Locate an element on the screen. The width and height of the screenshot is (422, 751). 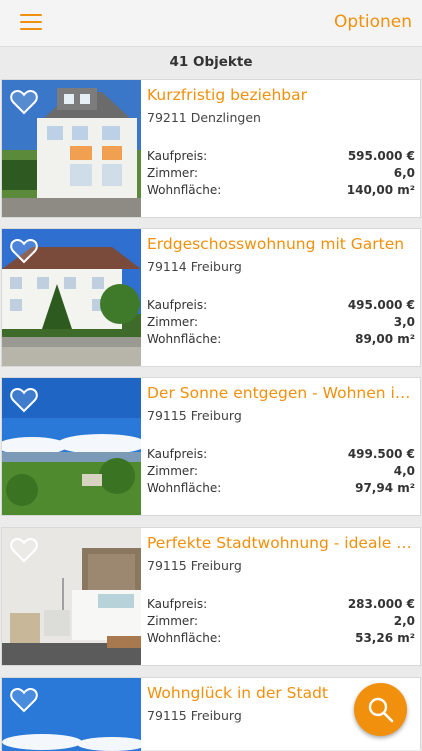
rooms-value: 2,0 is located at coordinates (404, 621).